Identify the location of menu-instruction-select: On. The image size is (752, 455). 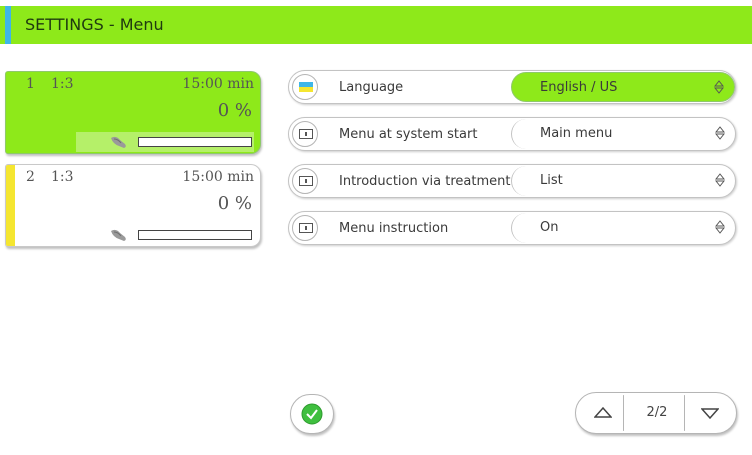
(623, 228).